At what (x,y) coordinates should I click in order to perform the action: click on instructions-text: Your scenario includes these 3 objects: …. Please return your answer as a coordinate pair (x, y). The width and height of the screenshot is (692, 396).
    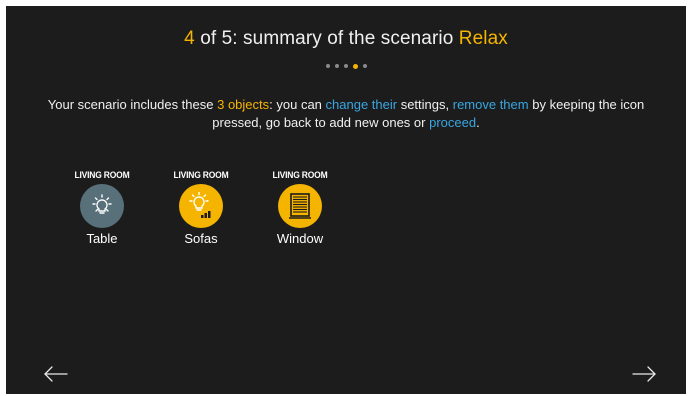
    Looking at the image, I should click on (346, 114).